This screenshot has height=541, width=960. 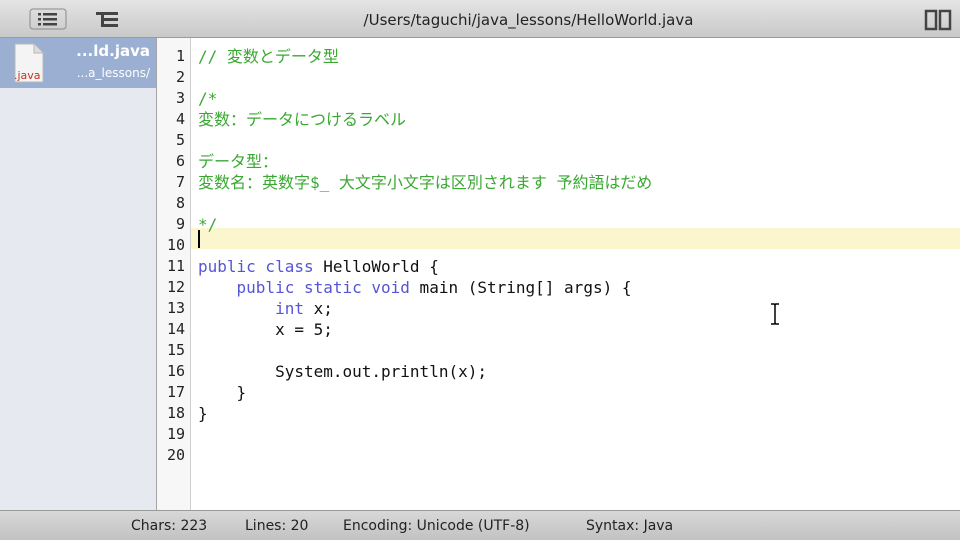 What do you see at coordinates (175, 413) in the screenshot?
I see `line-number: 18` at bounding box center [175, 413].